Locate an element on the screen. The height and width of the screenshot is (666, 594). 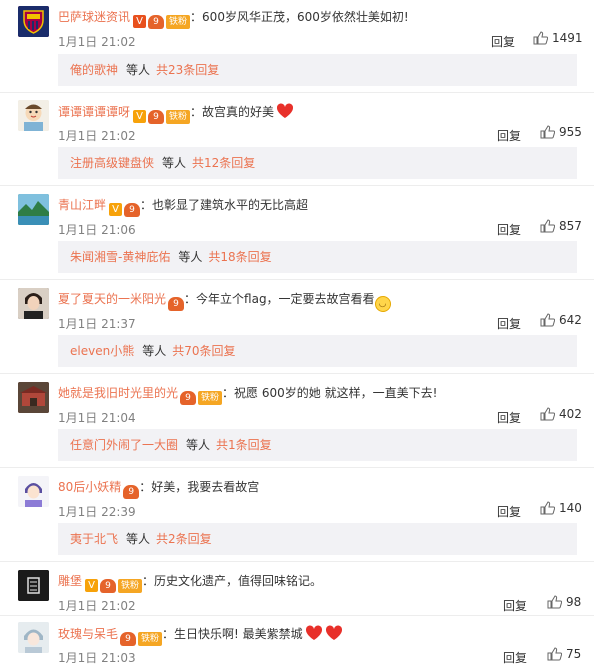
reply-summary: 夷于北飞 等人 共2条回复 is located at coordinates (317, 539).